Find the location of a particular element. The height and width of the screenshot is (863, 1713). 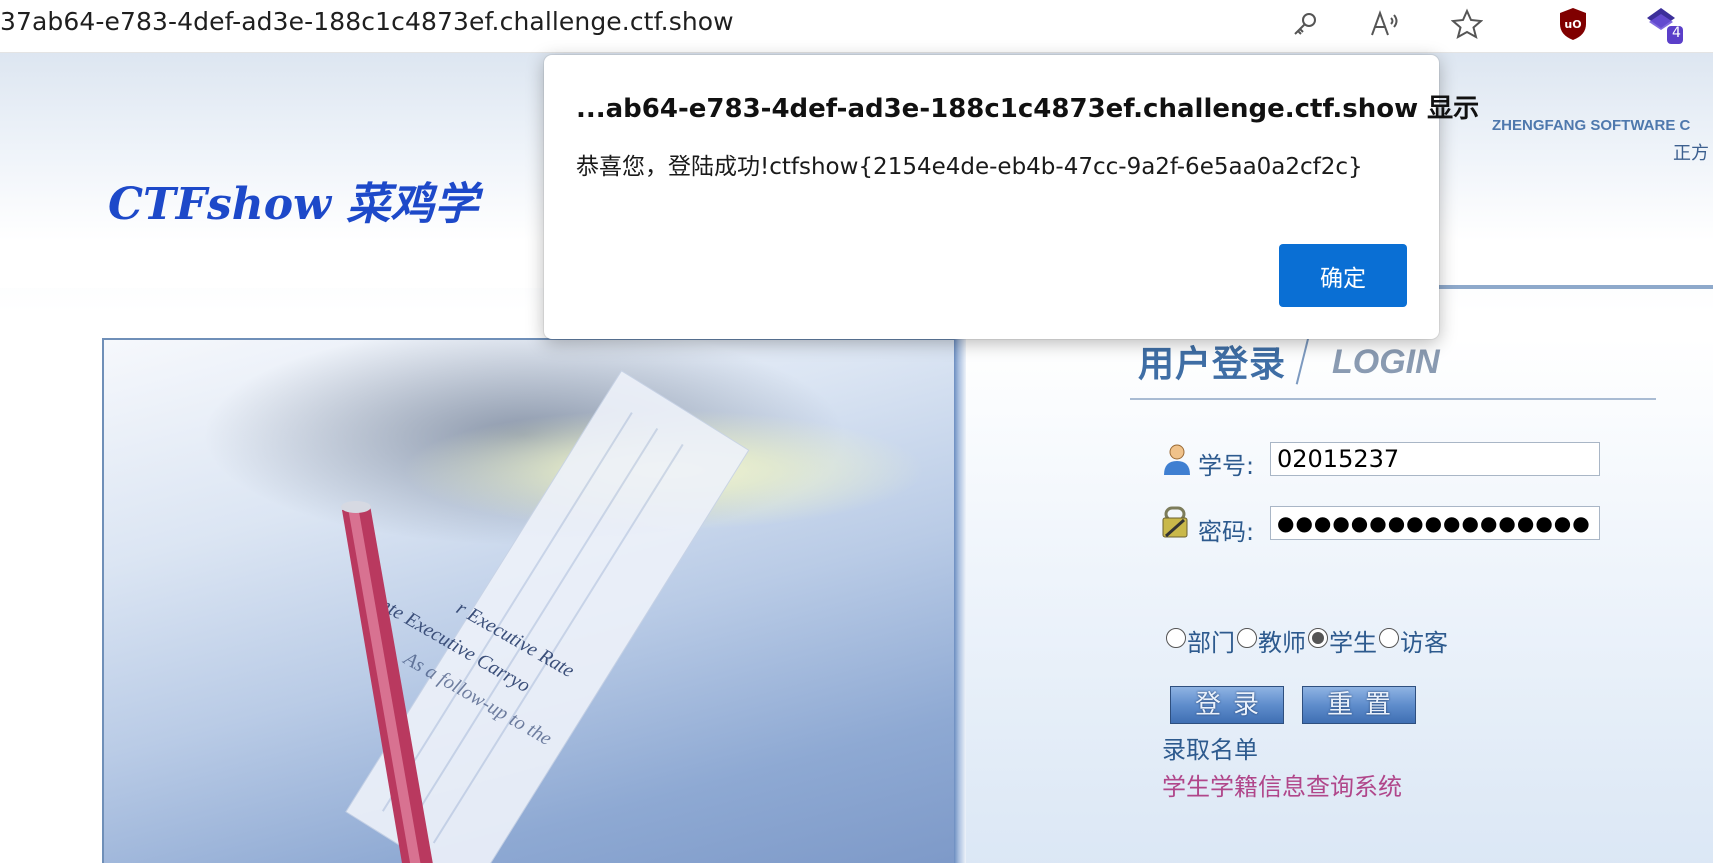

password-label: 密码: is located at coordinates (1226, 532).